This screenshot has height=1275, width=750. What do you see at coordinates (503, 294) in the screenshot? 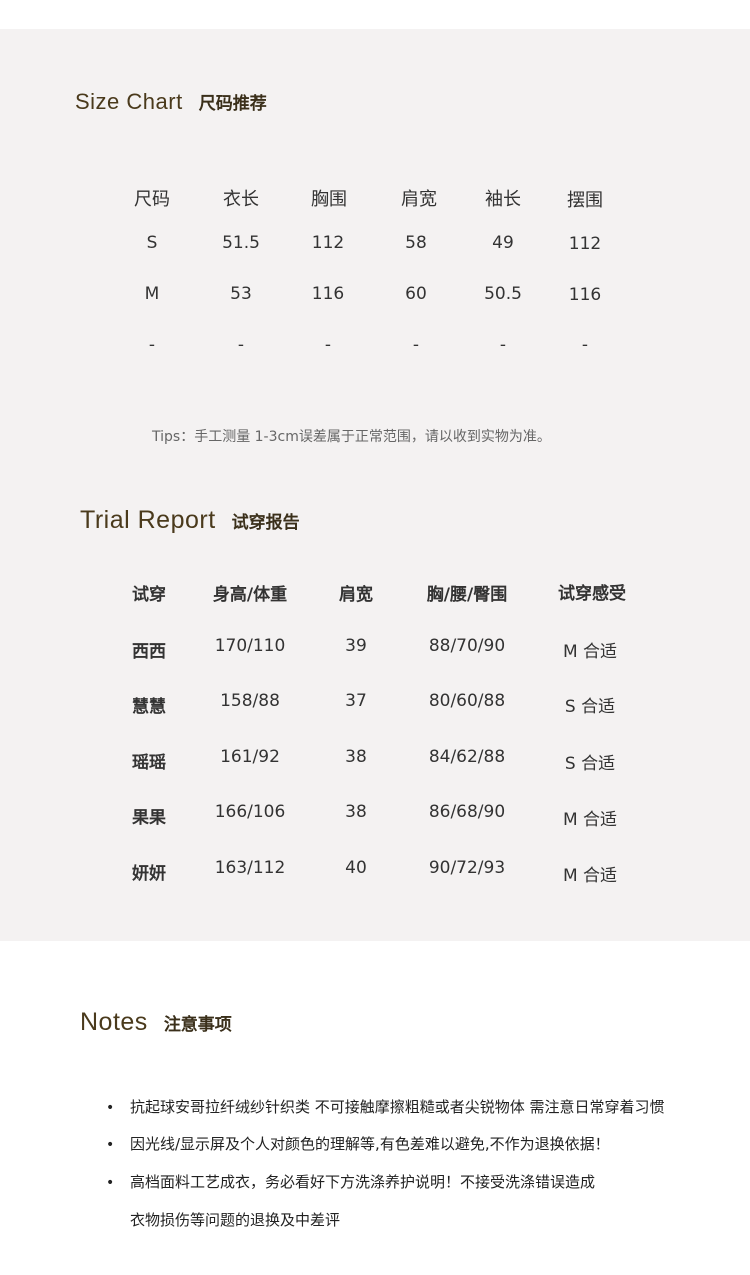
I see `size-cell: 50.5` at bounding box center [503, 294].